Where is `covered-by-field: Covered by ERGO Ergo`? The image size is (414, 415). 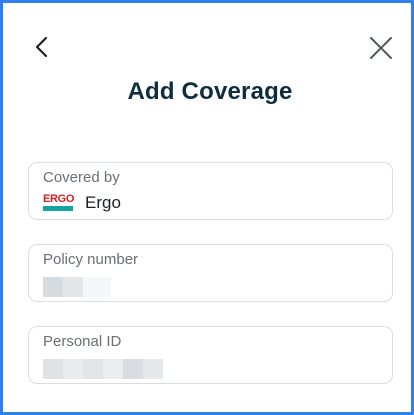
covered-by-field: Covered by ERGO Ergo is located at coordinates (210, 191).